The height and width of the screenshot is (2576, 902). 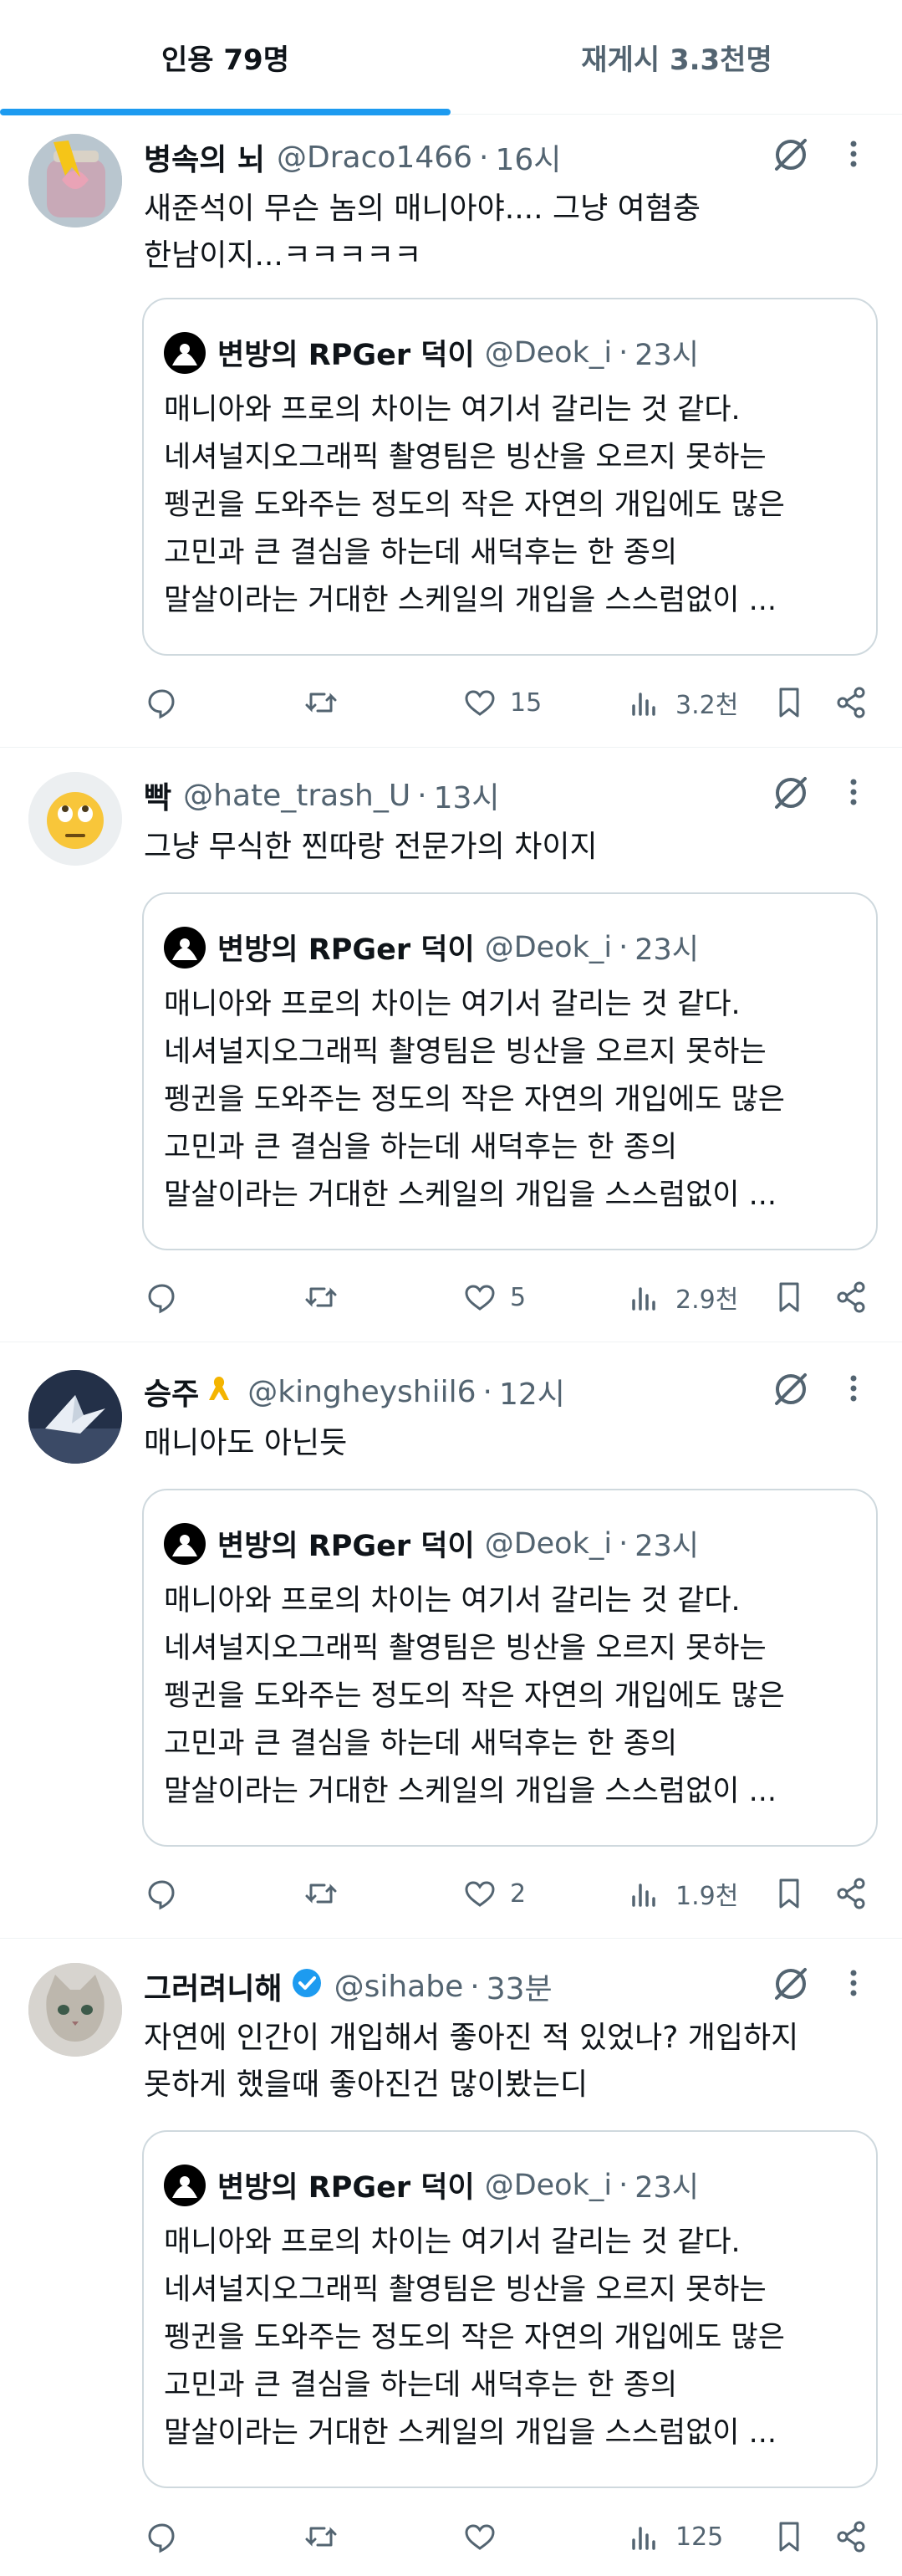 What do you see at coordinates (493, 1893) in the screenshot?
I see `like-button: 2` at bounding box center [493, 1893].